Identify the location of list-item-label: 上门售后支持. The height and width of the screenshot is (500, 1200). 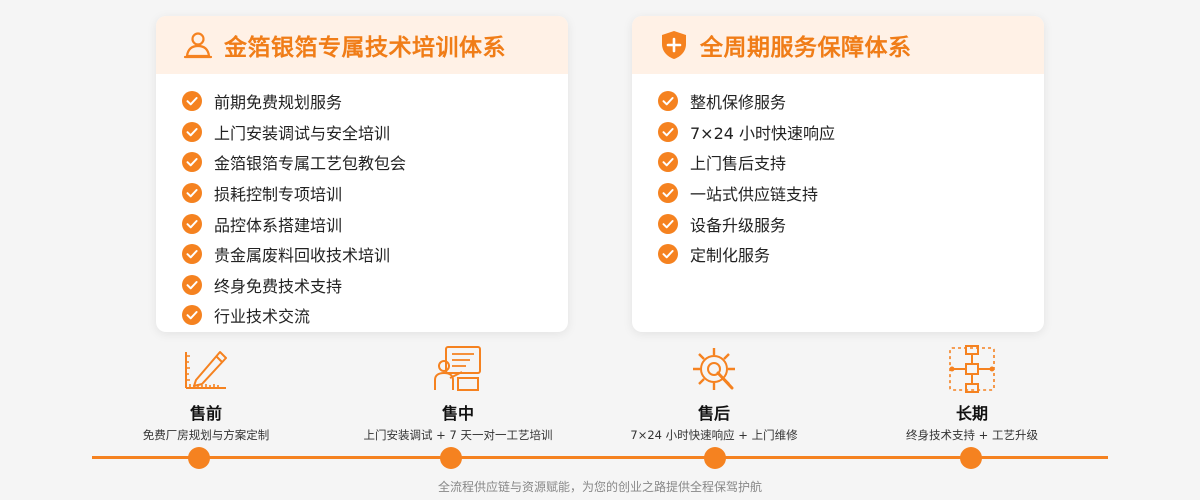
(738, 164).